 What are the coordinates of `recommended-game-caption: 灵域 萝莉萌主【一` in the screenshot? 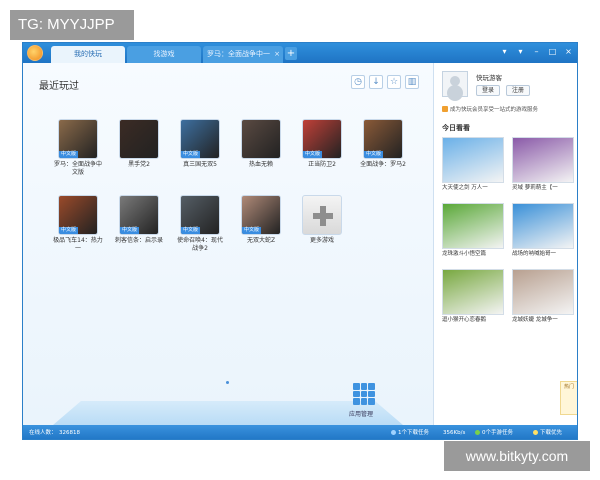 It's located at (543, 188).